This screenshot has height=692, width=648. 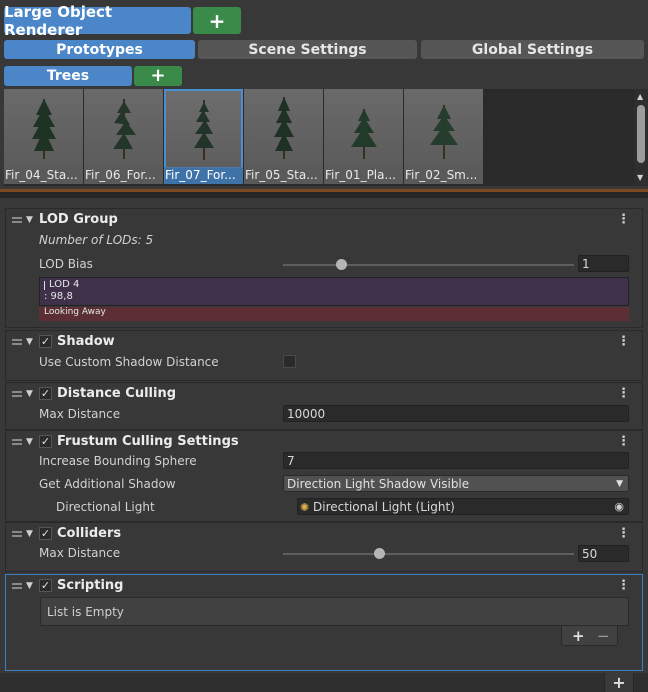 I want to click on grid-scrollbar: ▲ ▼, so click(x=641, y=137).